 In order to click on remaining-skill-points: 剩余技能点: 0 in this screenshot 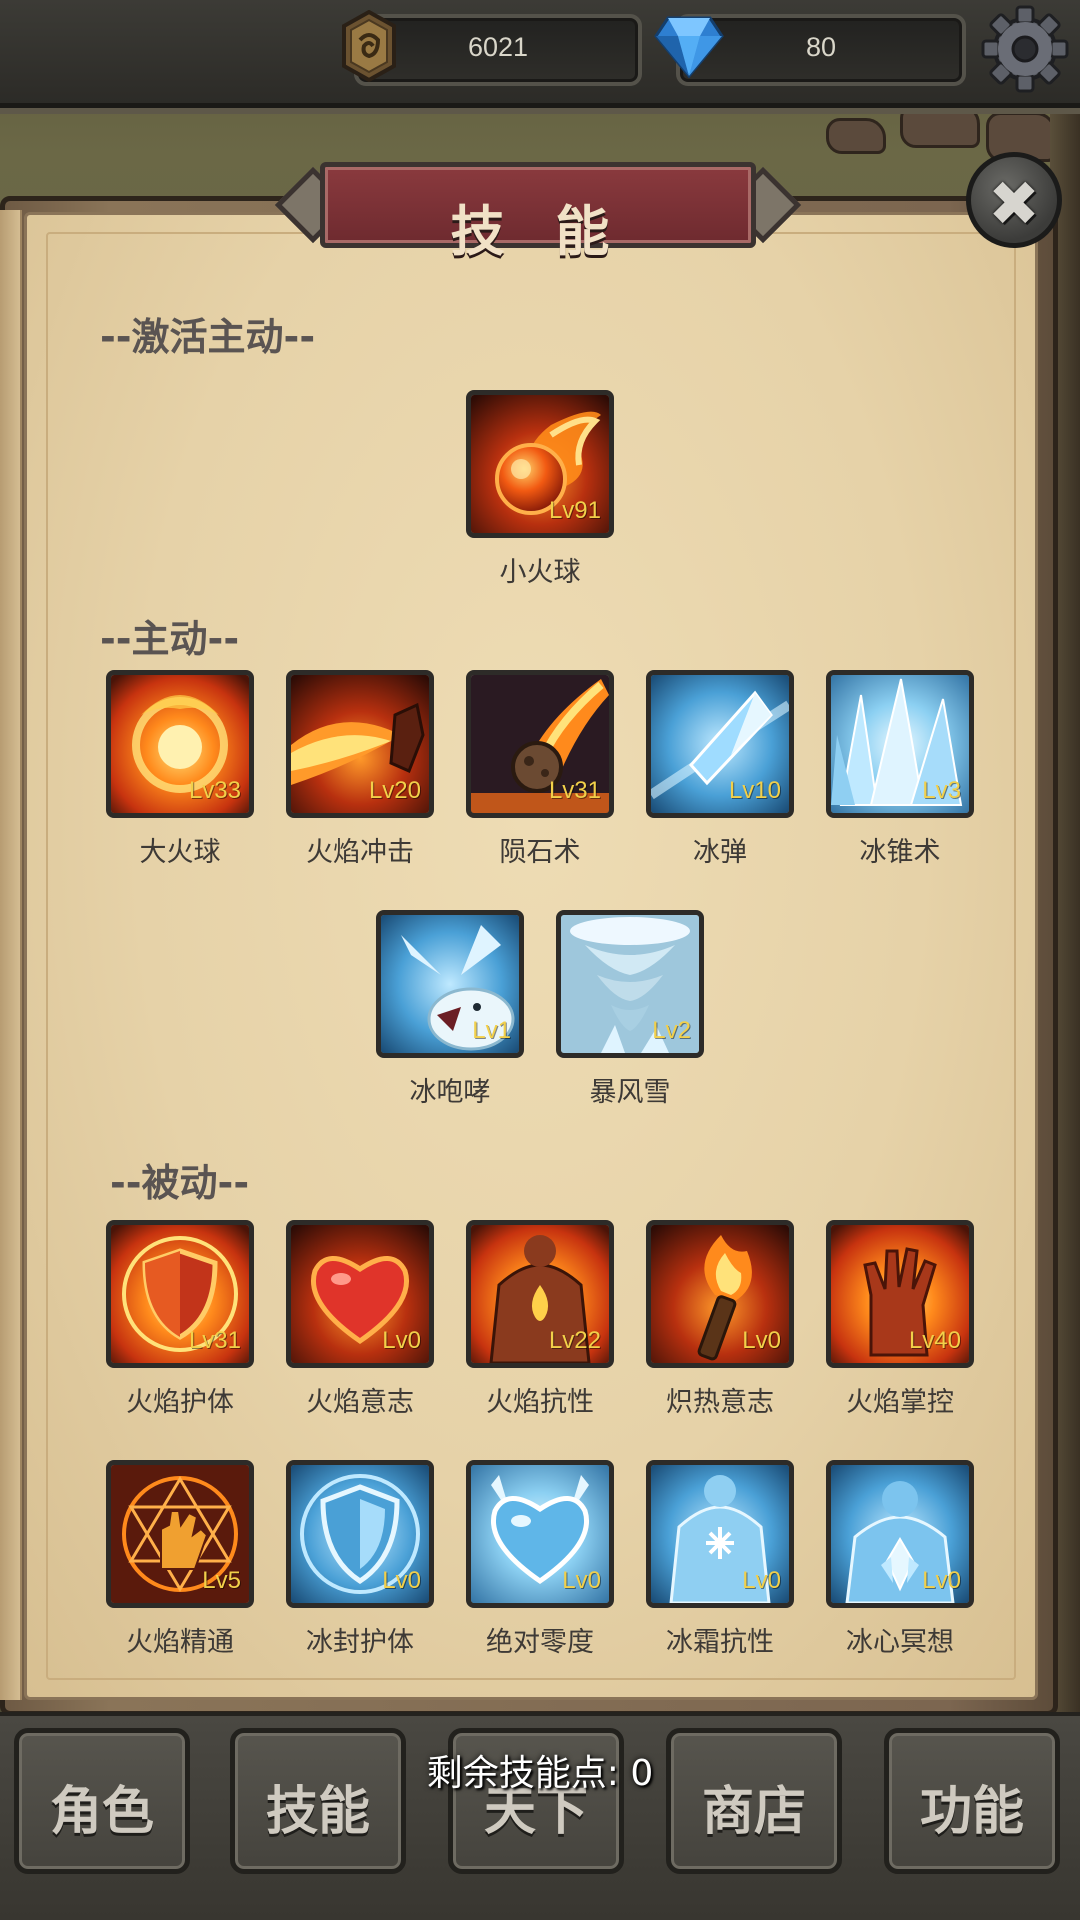, I will do `click(540, 1773)`.